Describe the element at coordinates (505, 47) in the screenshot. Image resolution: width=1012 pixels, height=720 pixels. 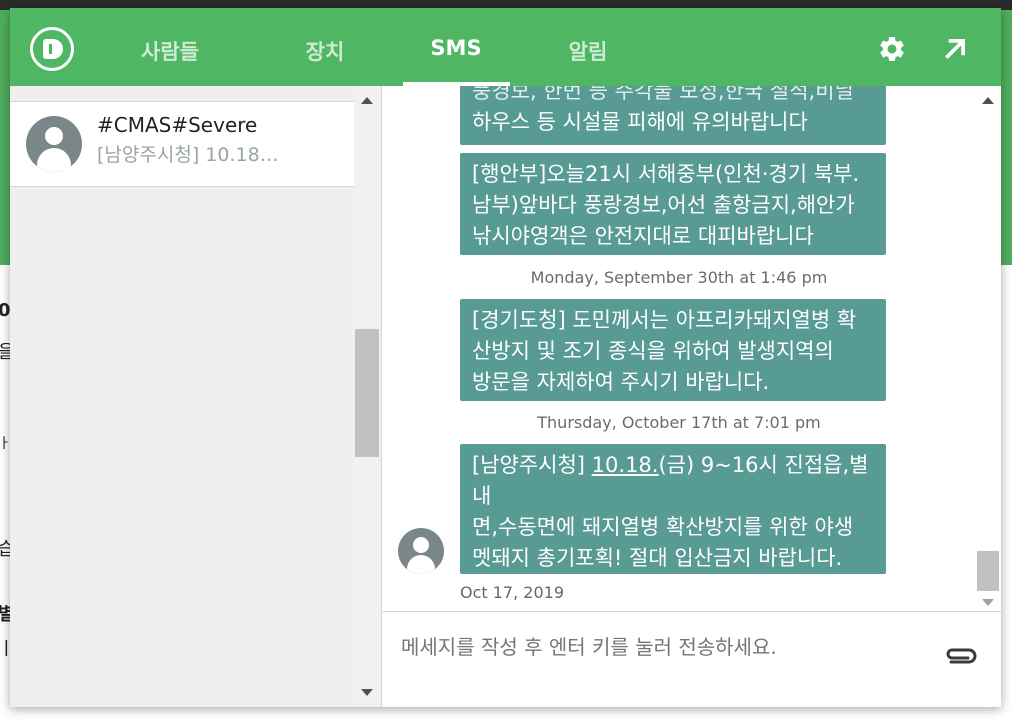
I see `header-bar: 사람들 장치 SMS 알림` at that location.